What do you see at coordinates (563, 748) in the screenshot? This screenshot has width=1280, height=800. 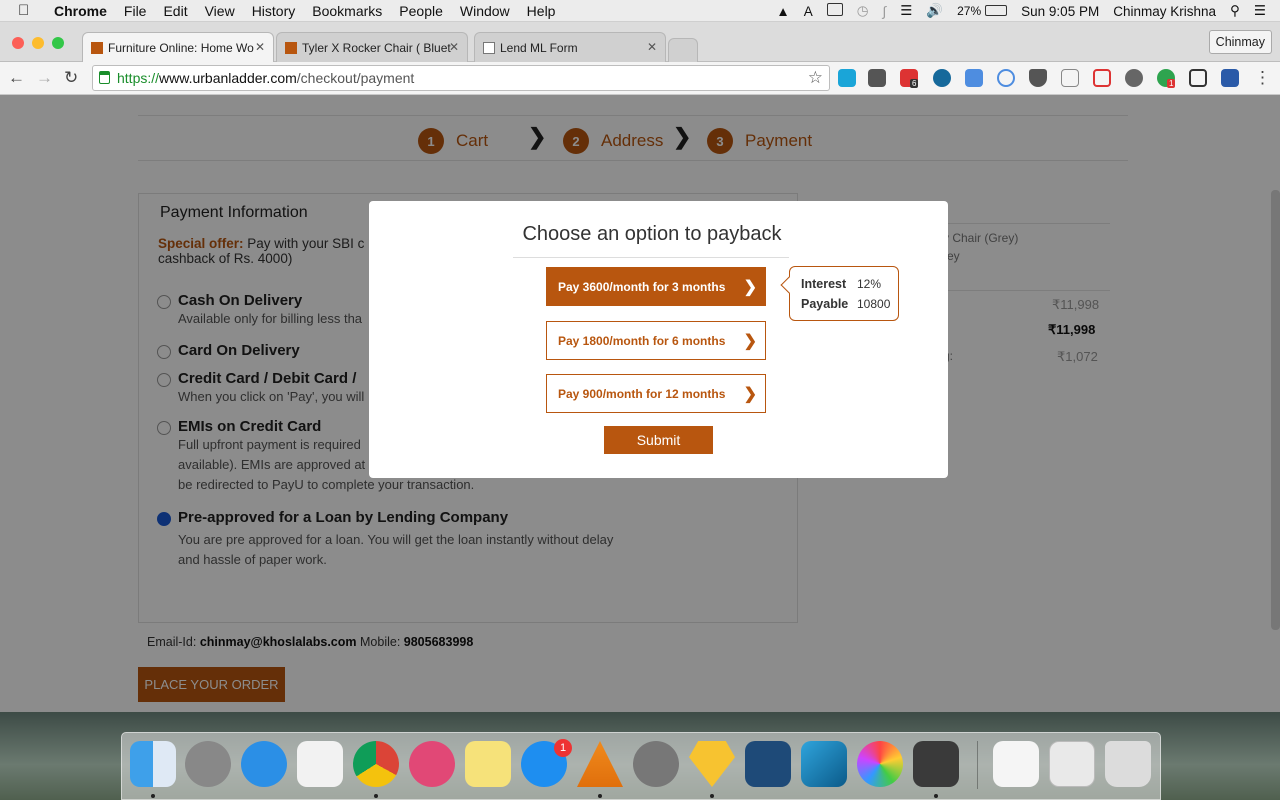 I see `app-store-badge: 1` at bounding box center [563, 748].